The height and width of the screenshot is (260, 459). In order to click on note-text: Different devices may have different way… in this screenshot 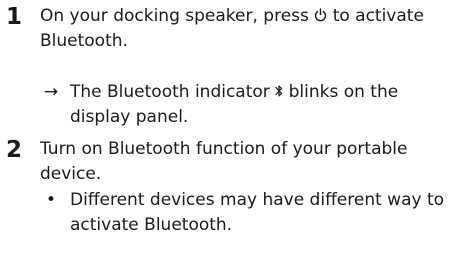, I will do `click(257, 212)`.